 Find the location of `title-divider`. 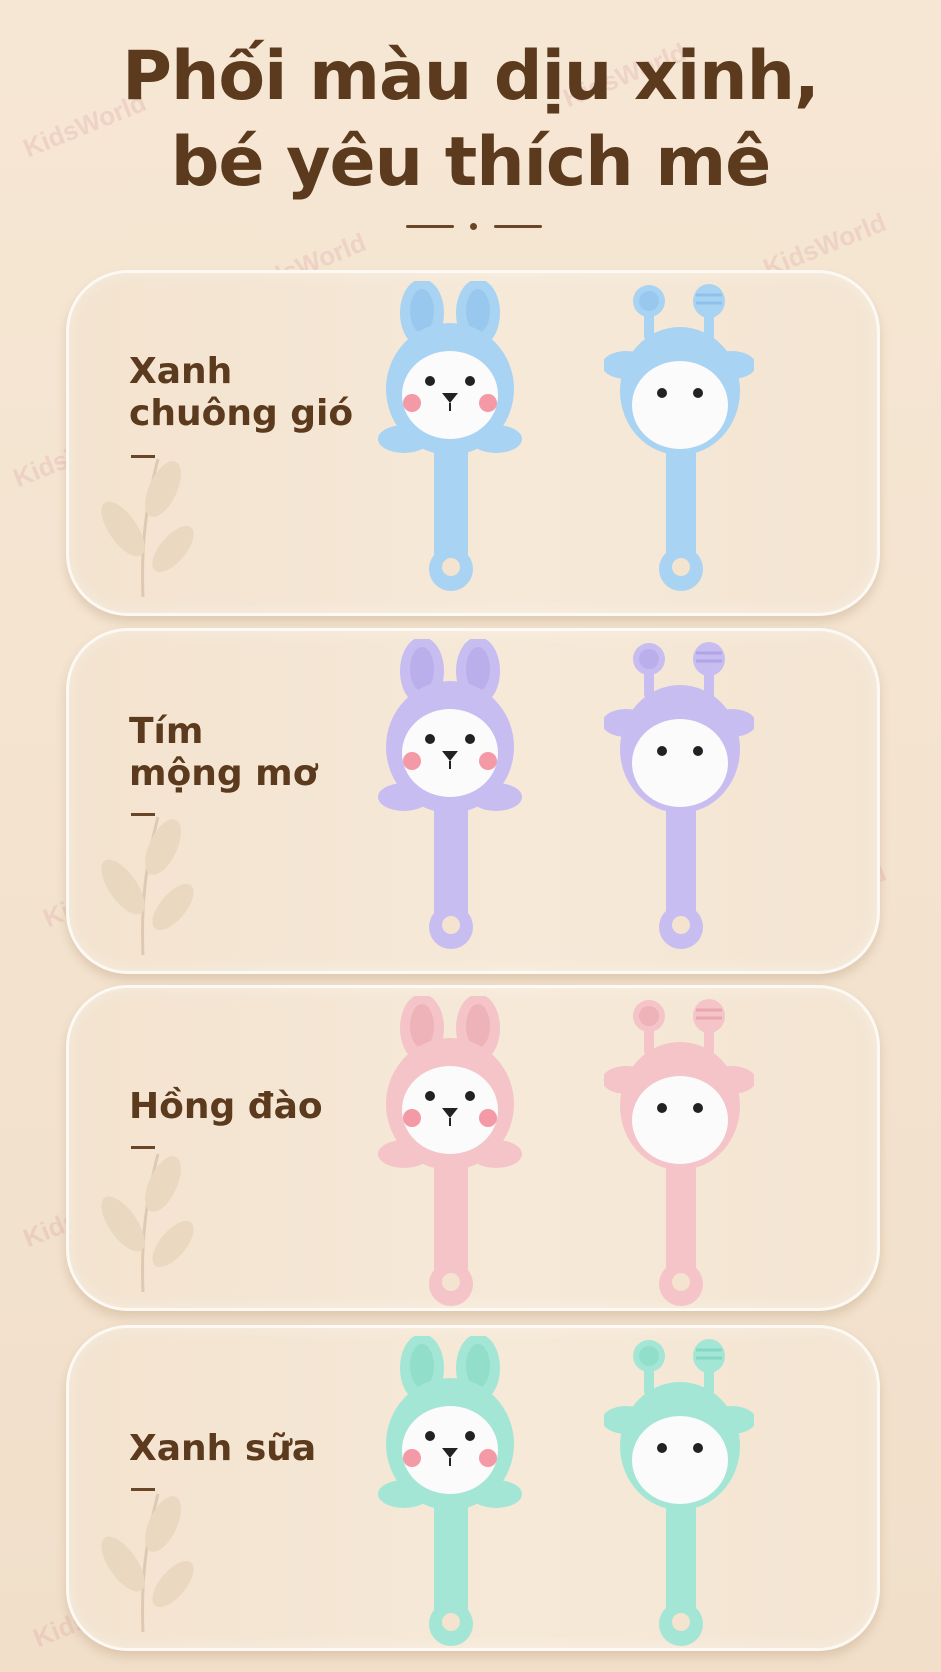

title-divider is located at coordinates (474, 226).